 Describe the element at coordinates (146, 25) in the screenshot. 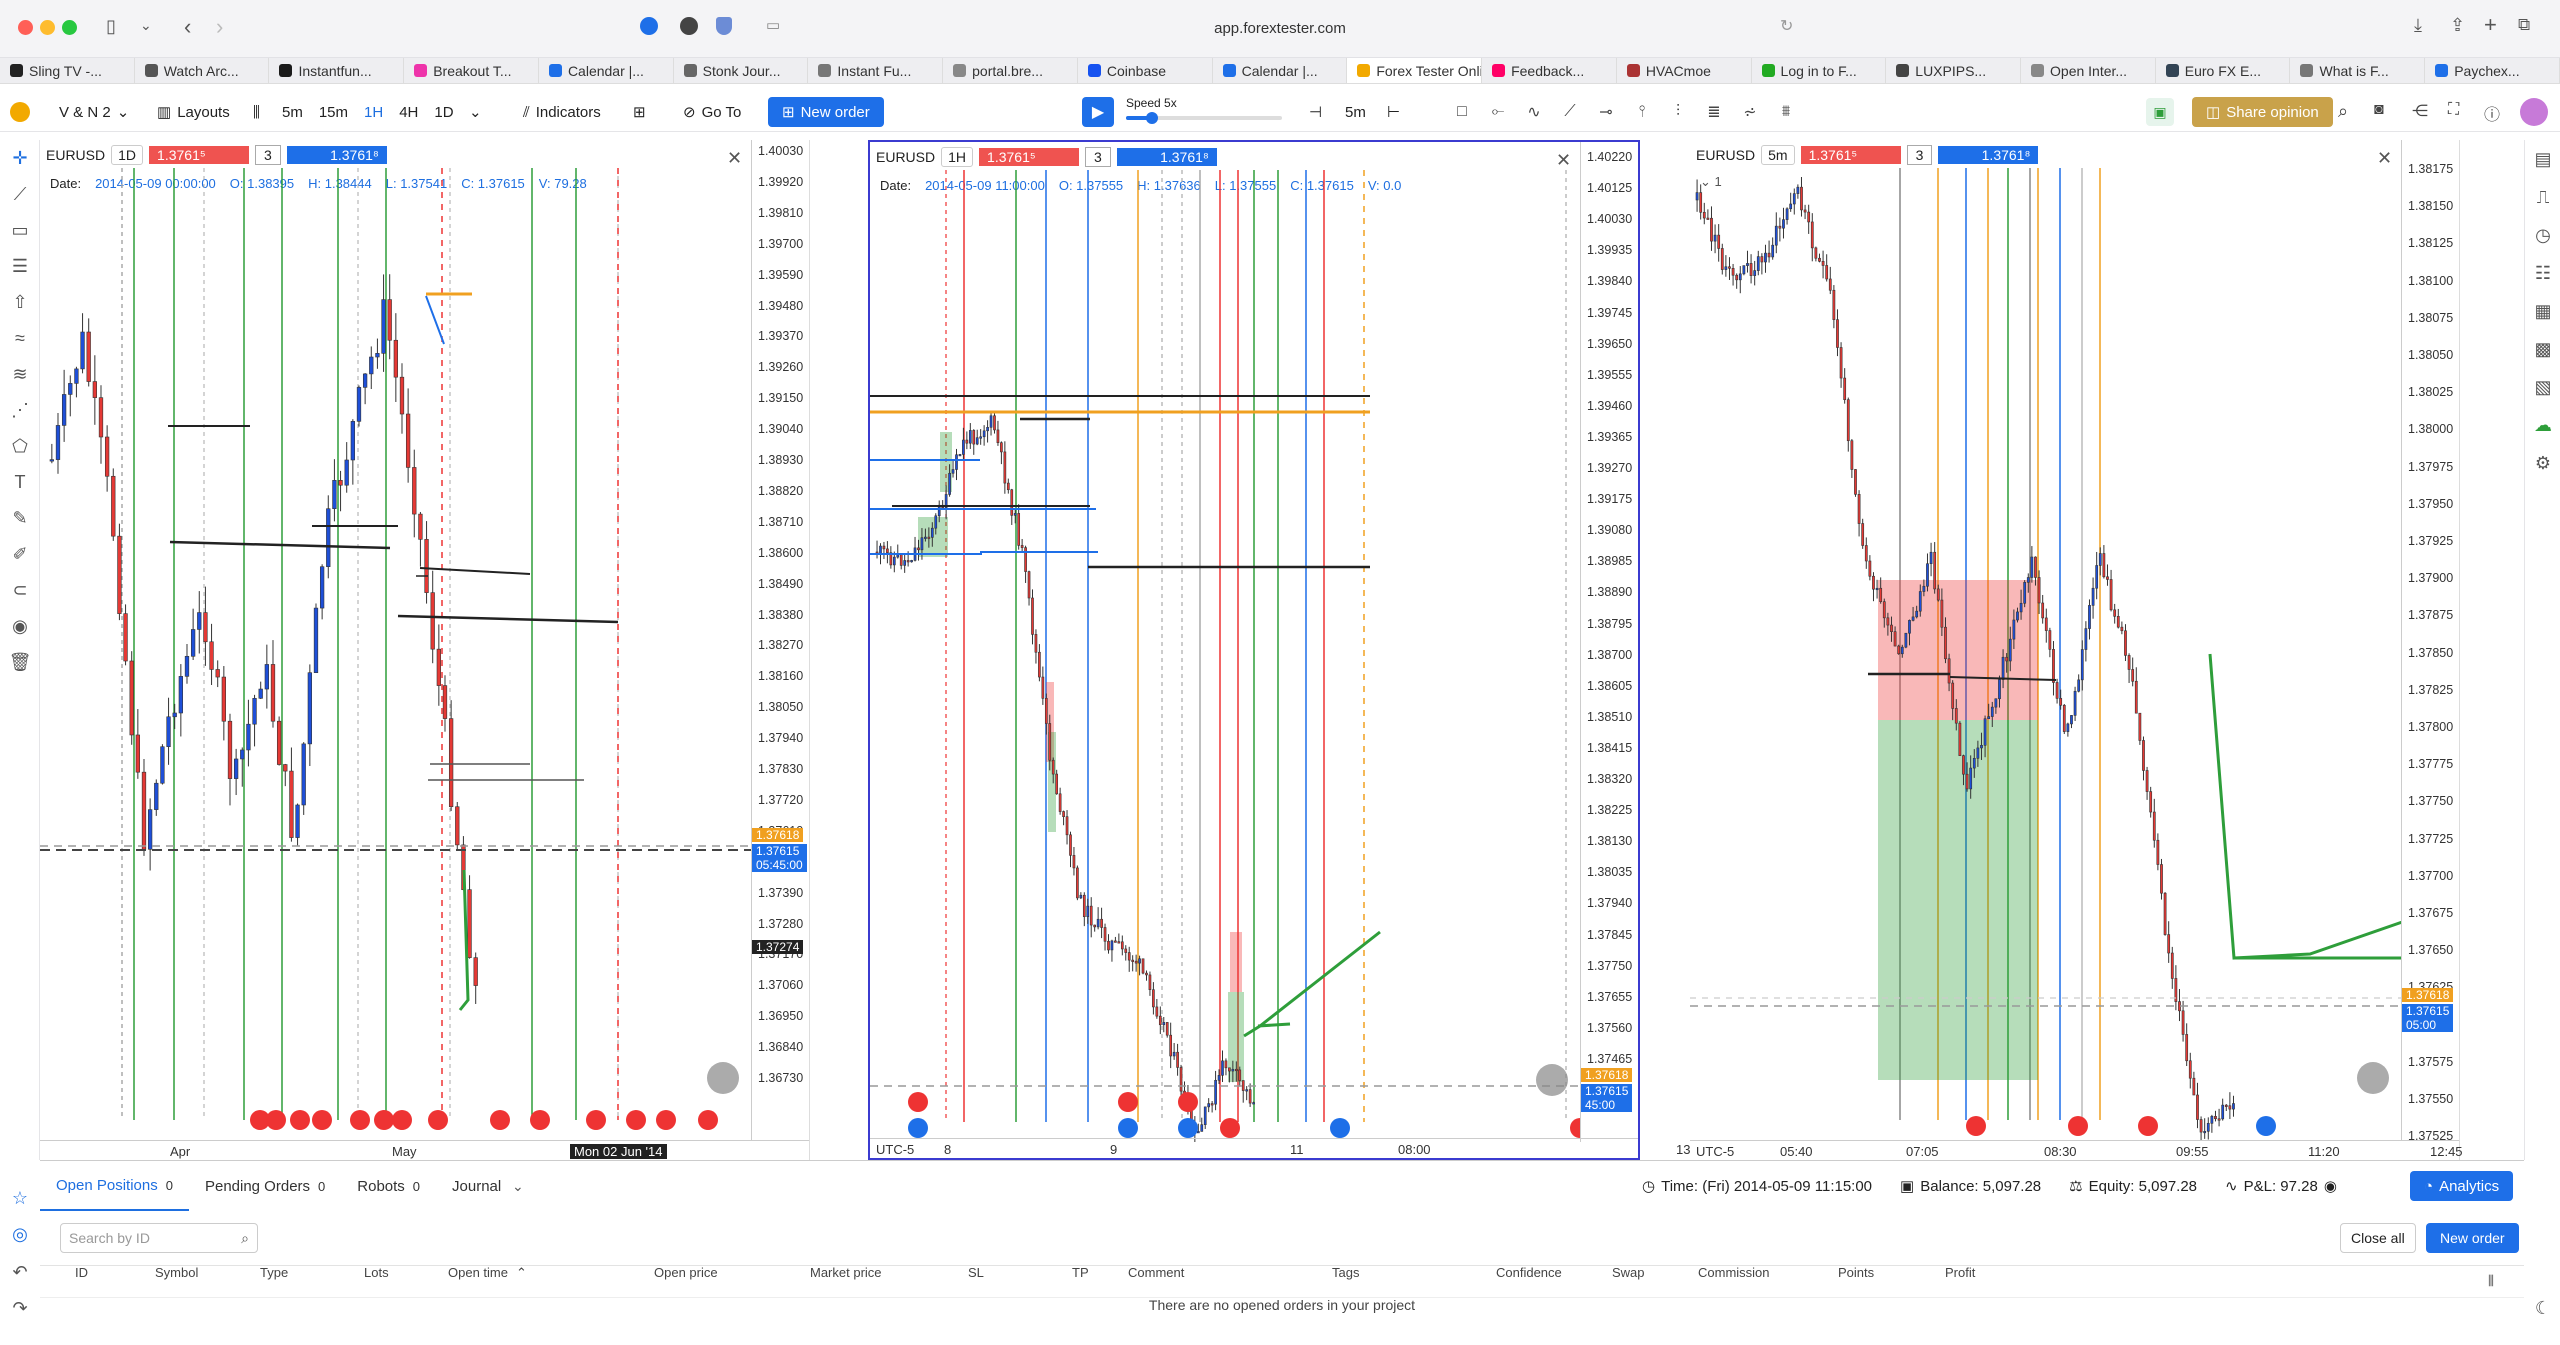

I see `chevron-down-icon: ⌄` at that location.